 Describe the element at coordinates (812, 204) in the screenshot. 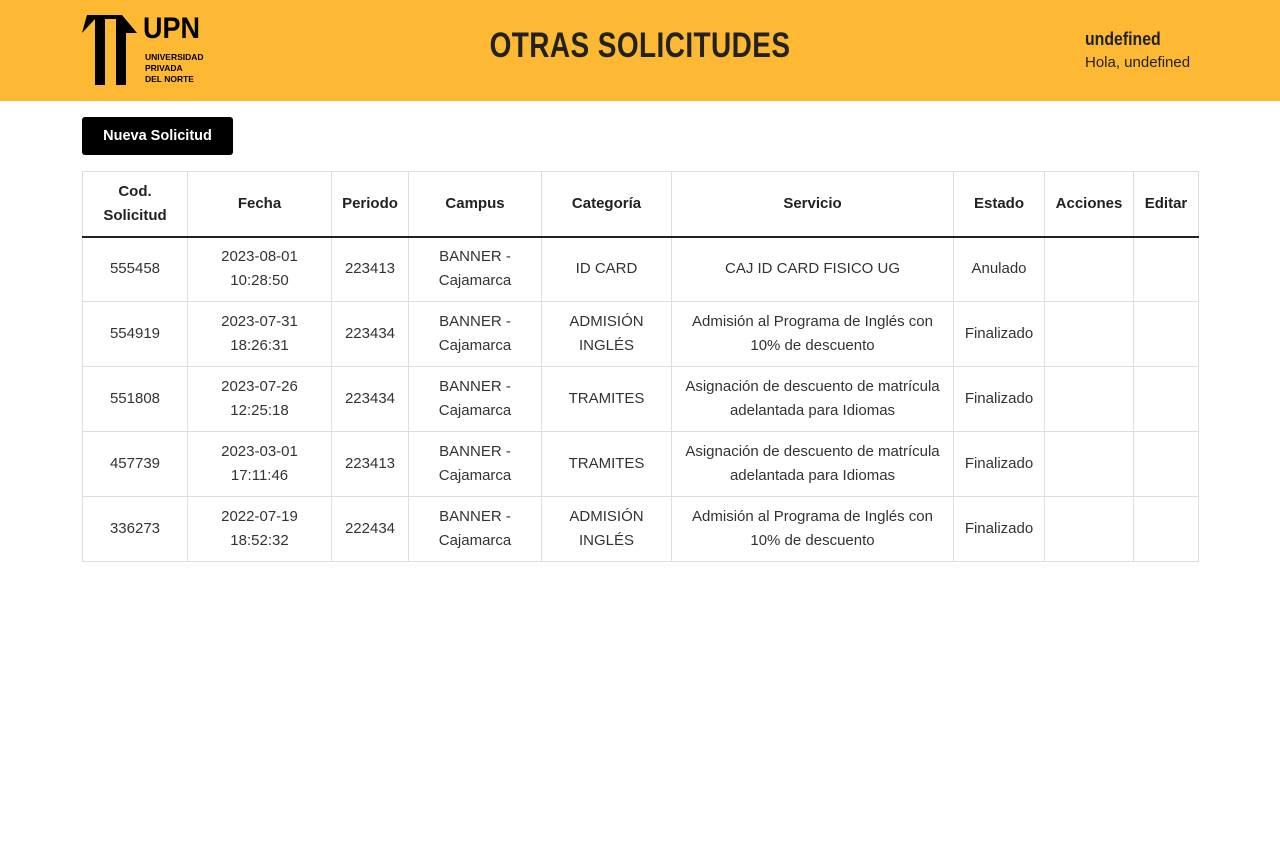

I see `header-service: Servicio` at that location.